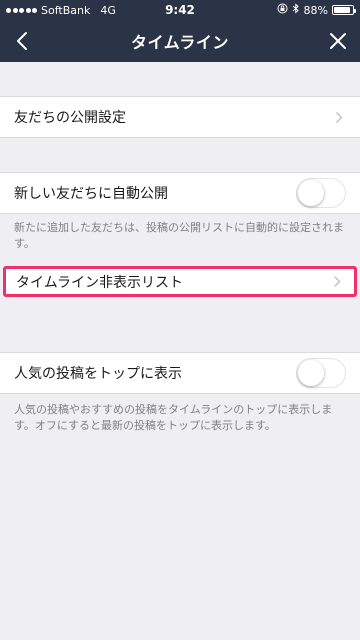 The image size is (360, 640). I want to click on page-title: タイムライン, so click(180, 42).